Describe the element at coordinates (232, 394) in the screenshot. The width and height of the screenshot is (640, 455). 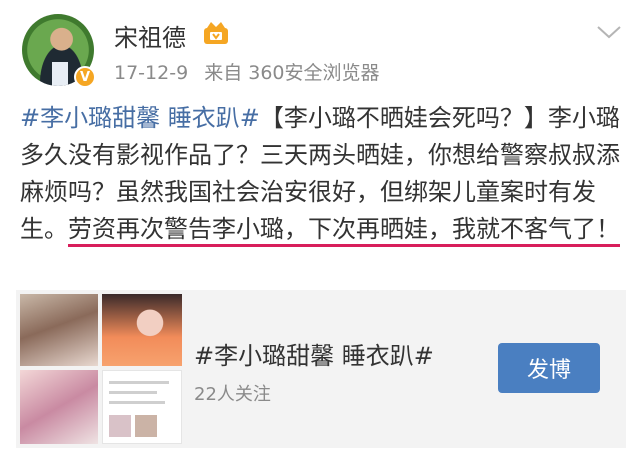
I see `topic-followers: 22人关注` at that location.